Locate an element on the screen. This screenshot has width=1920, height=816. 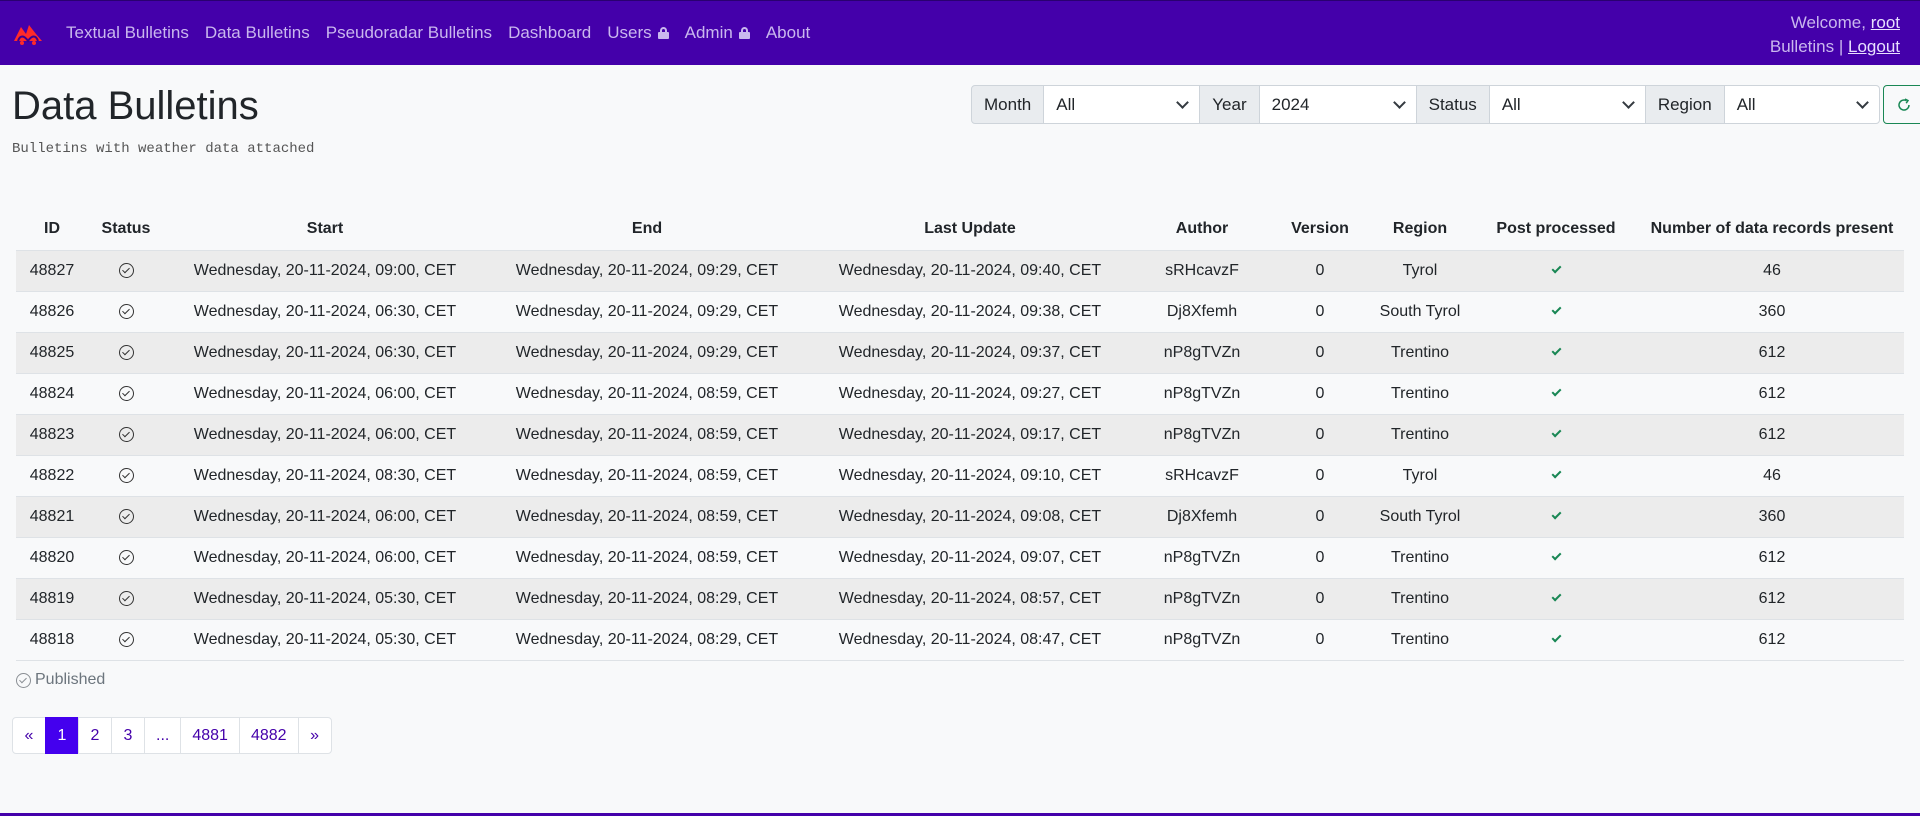
nav-item-data-bulletins: Data Bulletins is located at coordinates (257, 33).